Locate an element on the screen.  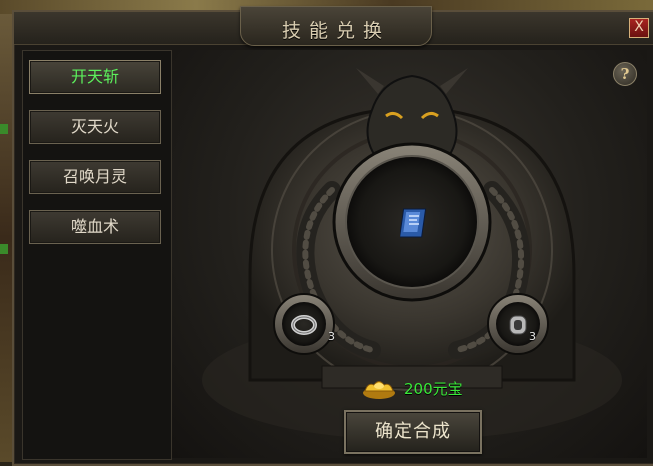
skill-item-zhaohuanyueling: 召唤月灵 is located at coordinates (95, 177).